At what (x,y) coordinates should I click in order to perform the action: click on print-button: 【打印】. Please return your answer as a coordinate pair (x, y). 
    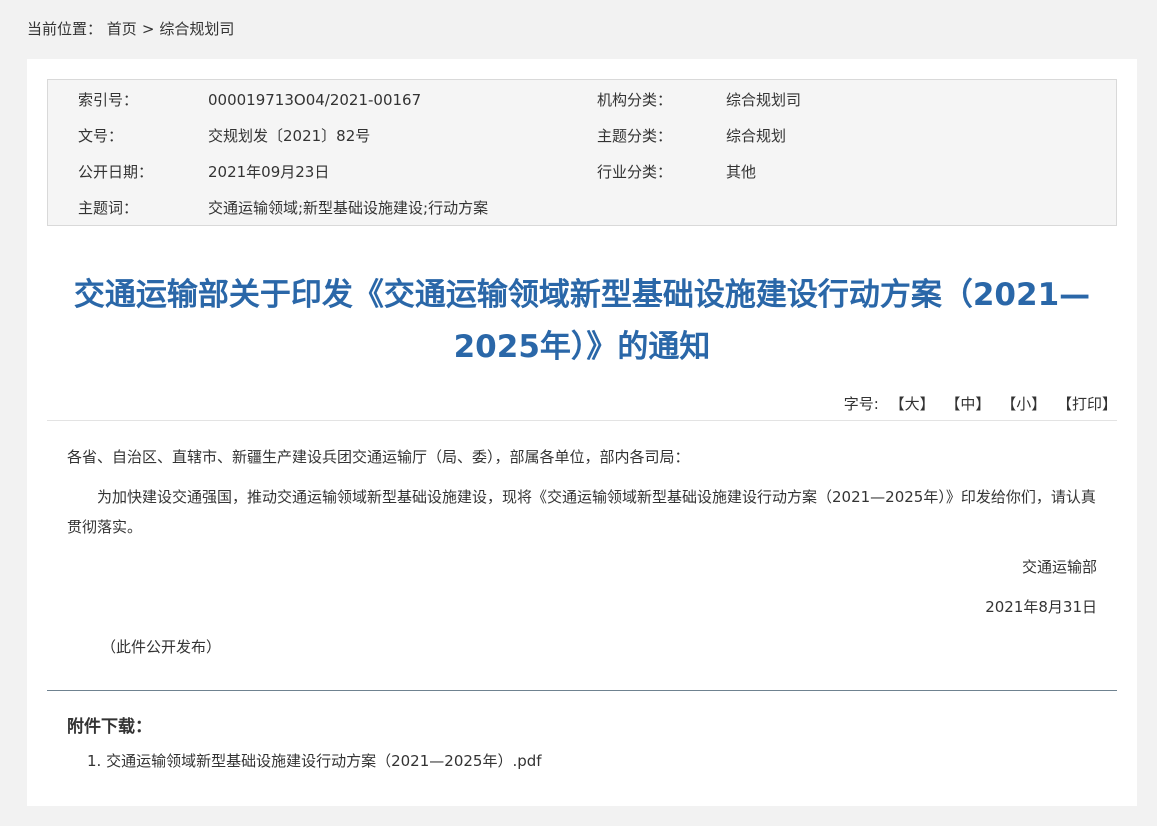
    Looking at the image, I should click on (1087, 404).